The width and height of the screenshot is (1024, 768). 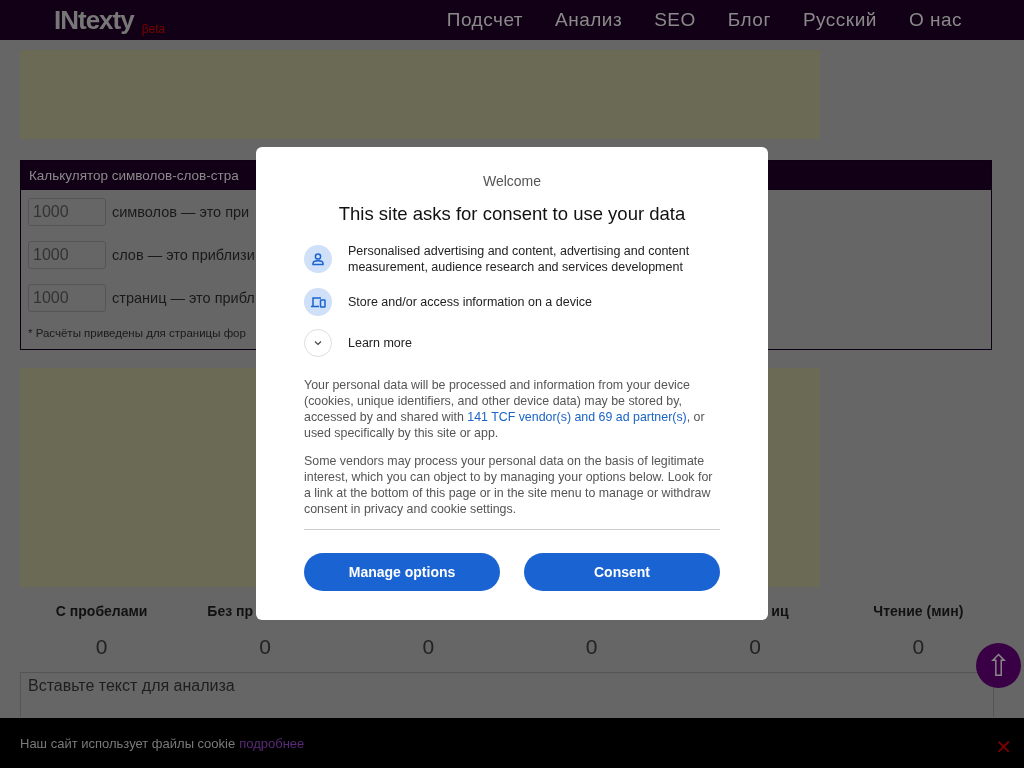 What do you see at coordinates (512, 181) in the screenshot?
I see `dialog-subtitle: Welcome` at bounding box center [512, 181].